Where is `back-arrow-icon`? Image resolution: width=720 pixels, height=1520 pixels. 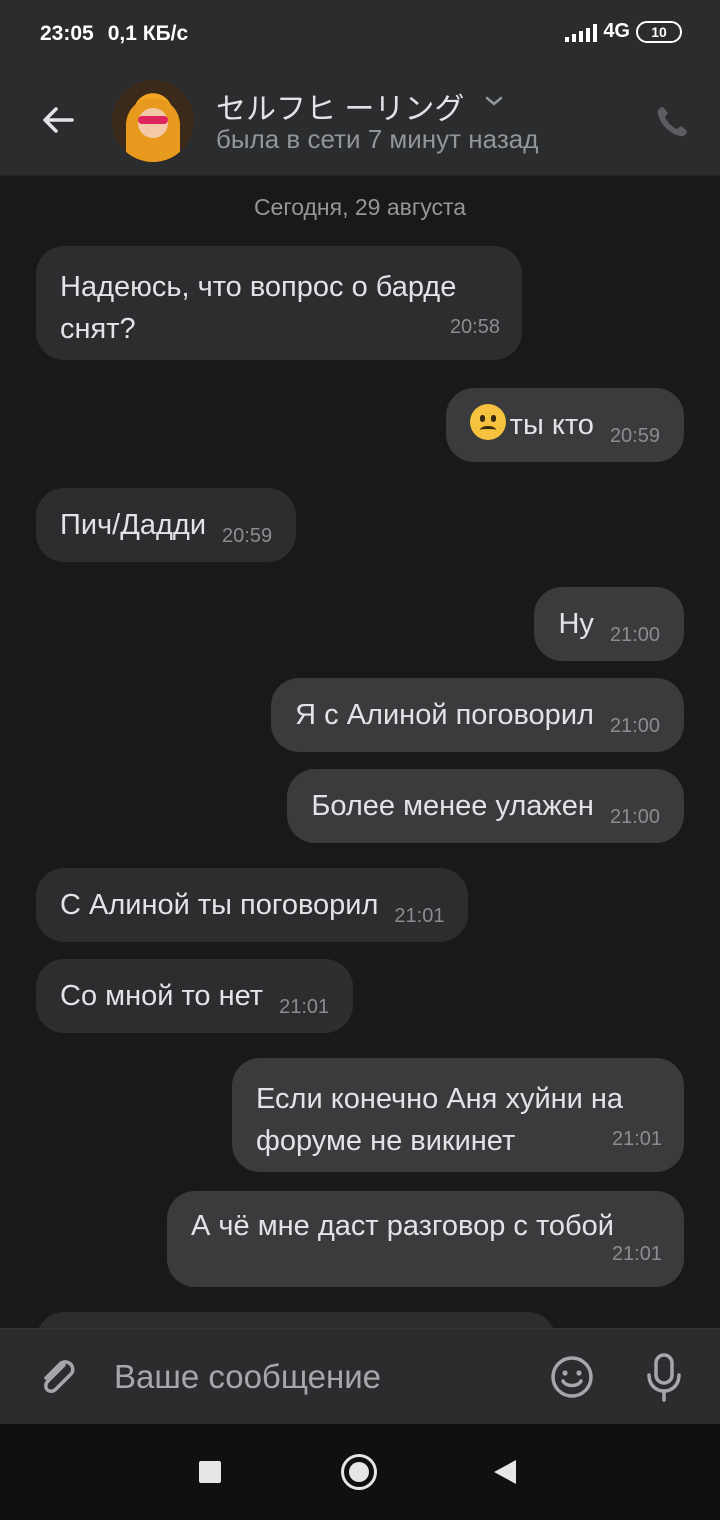
back-arrow-icon is located at coordinates (58, 120).